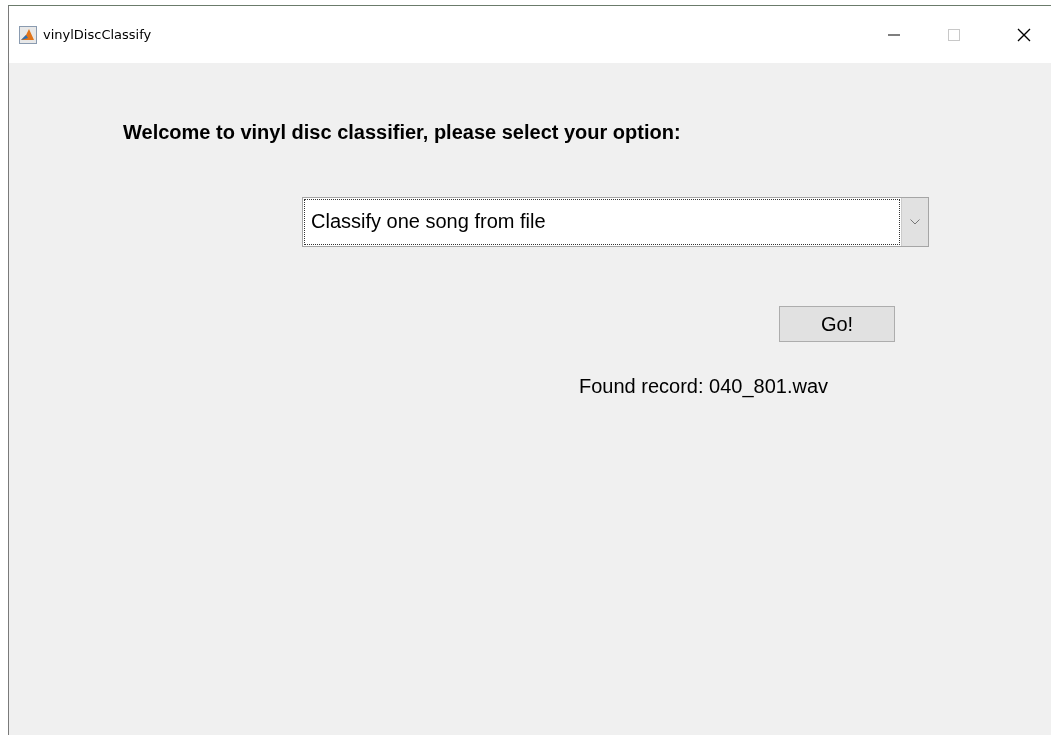  Describe the element at coordinates (894, 34) in the screenshot. I see `minimize-icon` at that location.